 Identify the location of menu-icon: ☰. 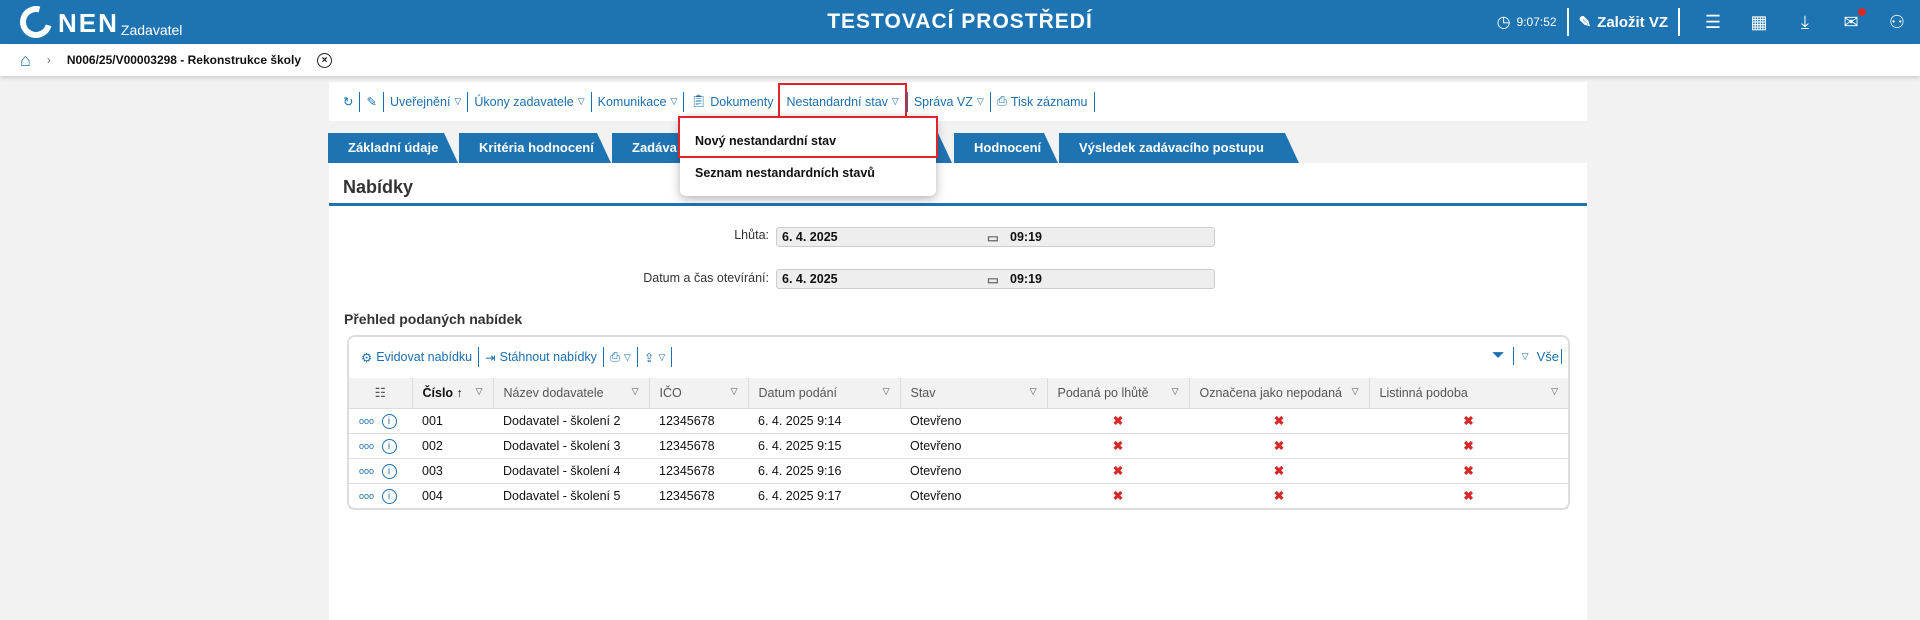
(1713, 22).